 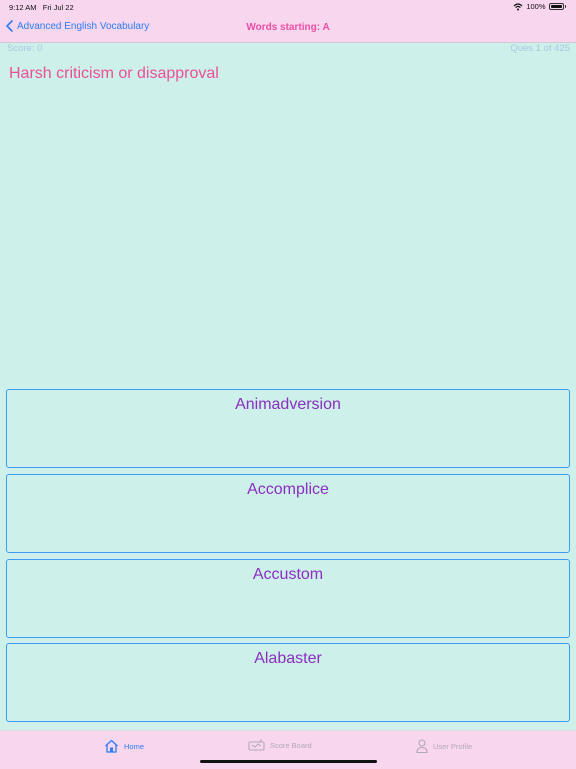 I want to click on answer-option-label: Animadversion, so click(x=288, y=404).